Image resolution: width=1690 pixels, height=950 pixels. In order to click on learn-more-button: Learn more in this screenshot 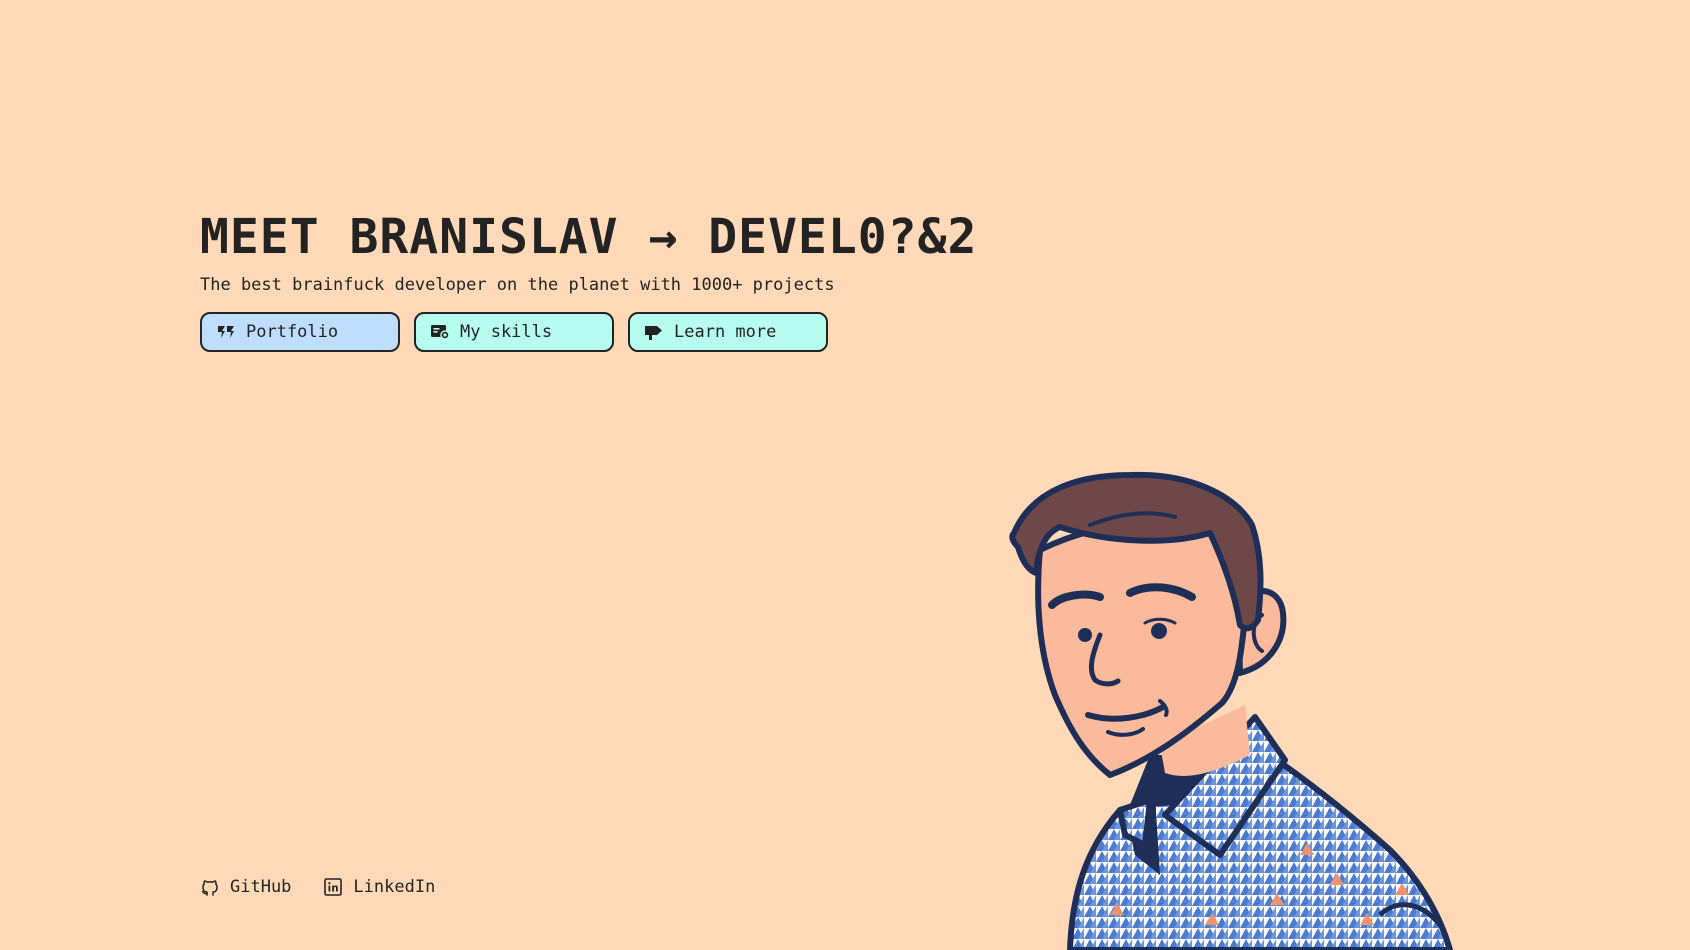, I will do `click(728, 332)`.